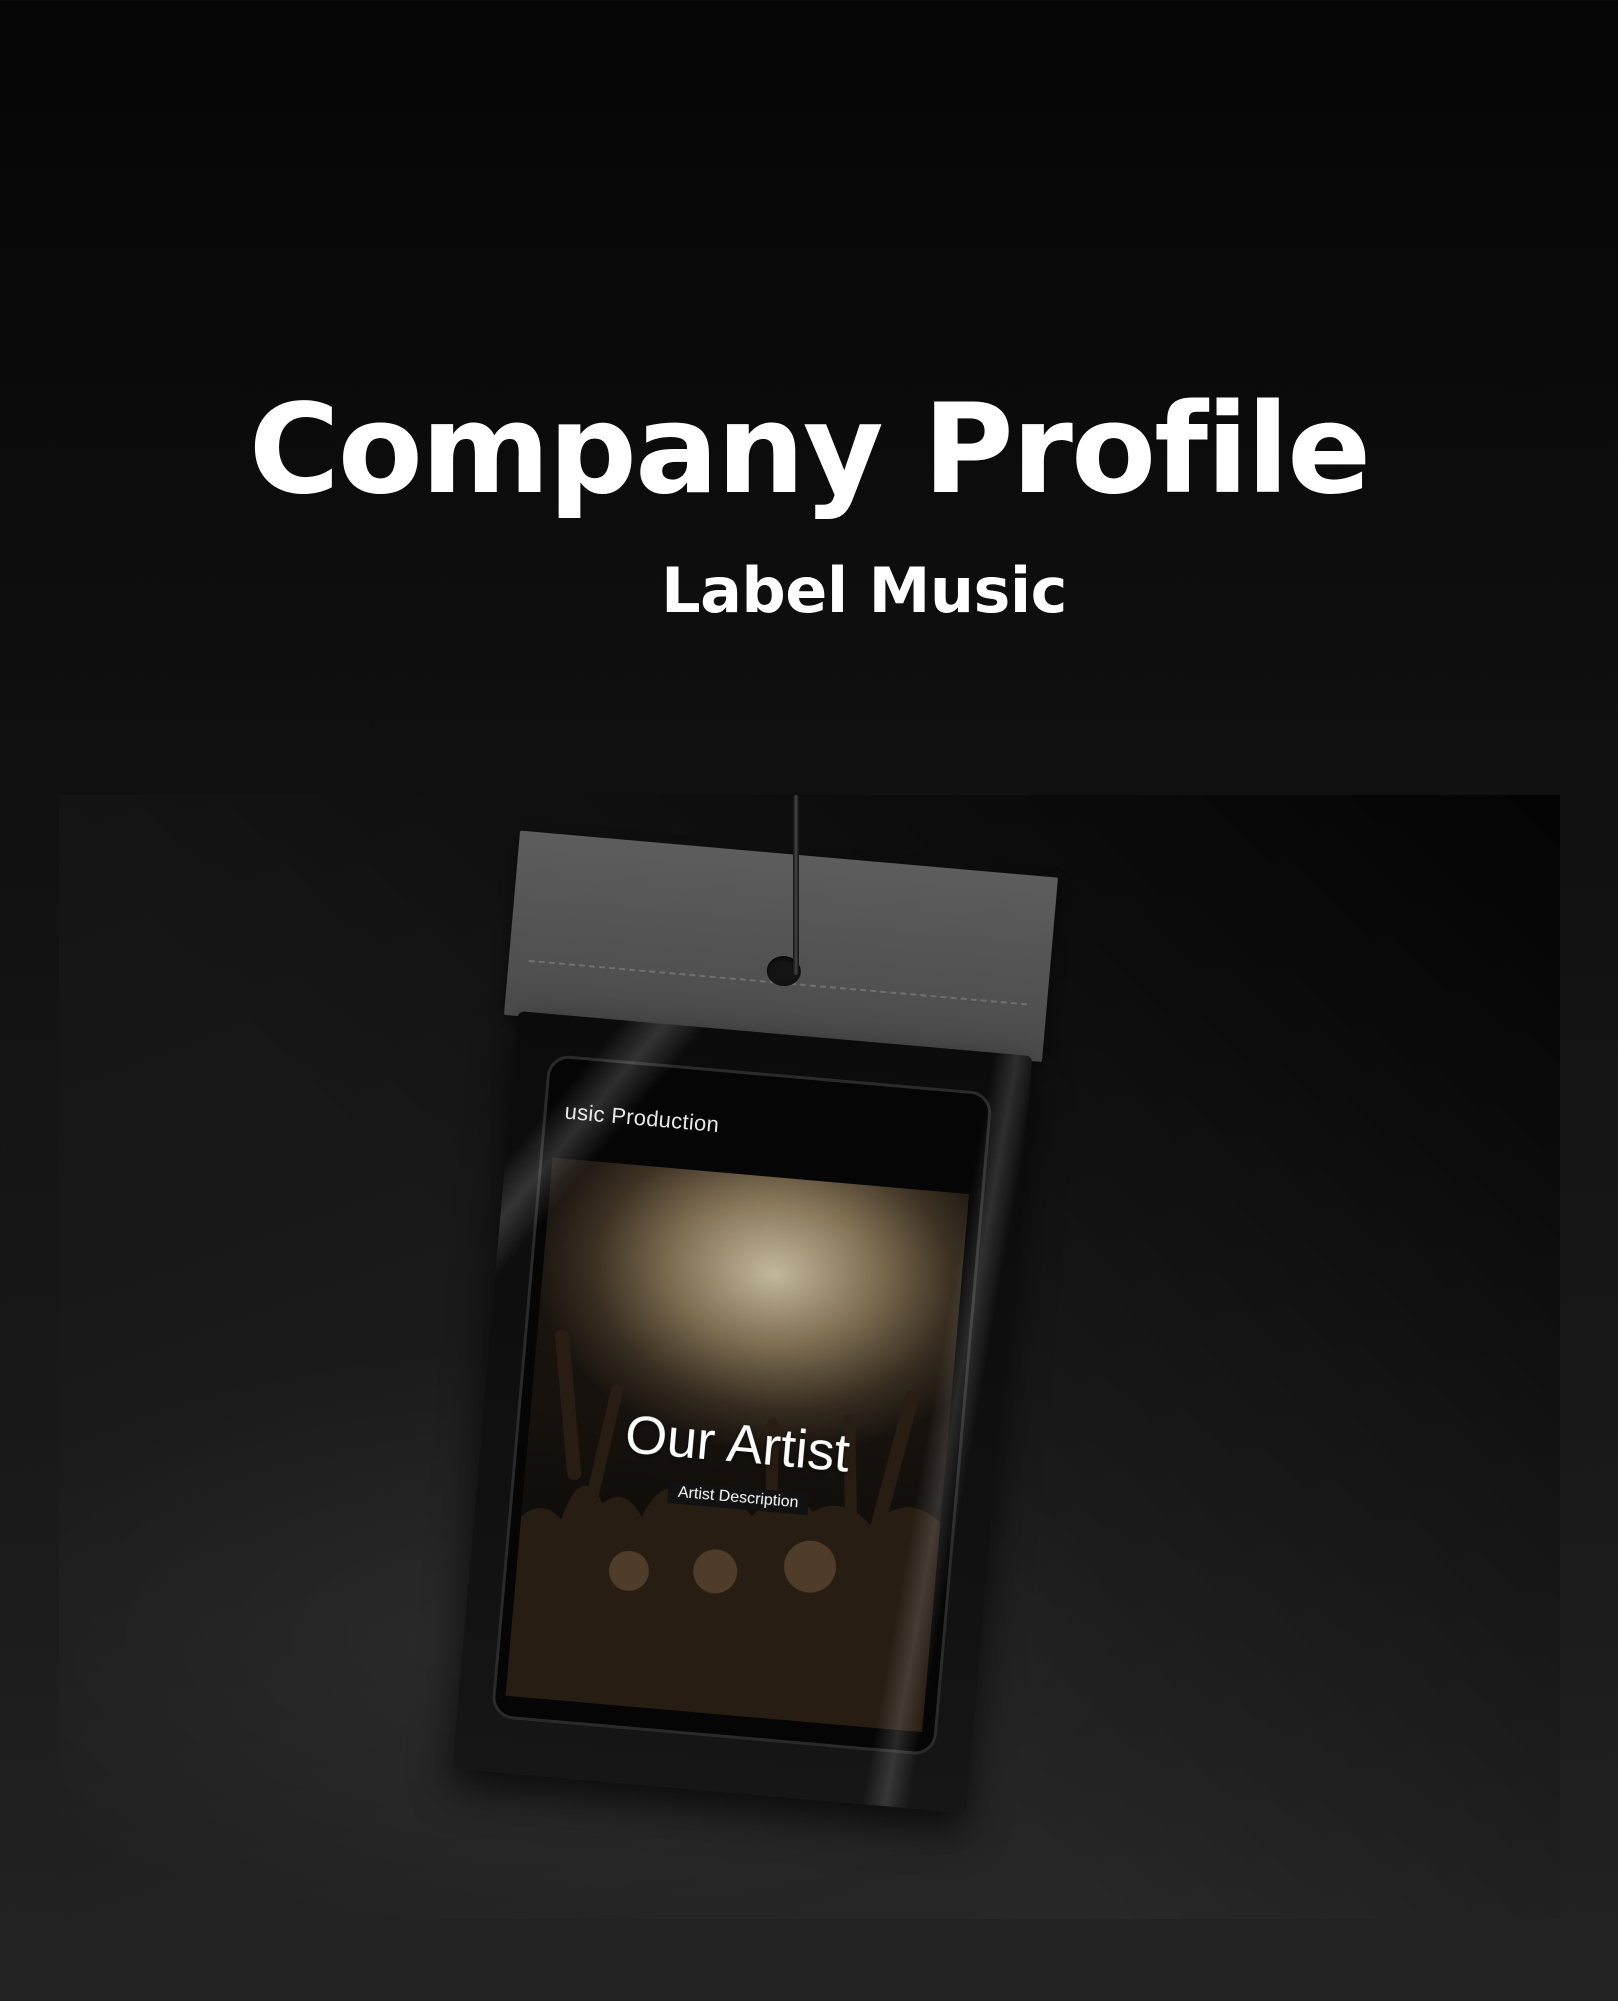 This screenshot has height=2001, width=1618. What do you see at coordinates (642, 1118) in the screenshot?
I see `tablet-site-header: usic Production` at bounding box center [642, 1118].